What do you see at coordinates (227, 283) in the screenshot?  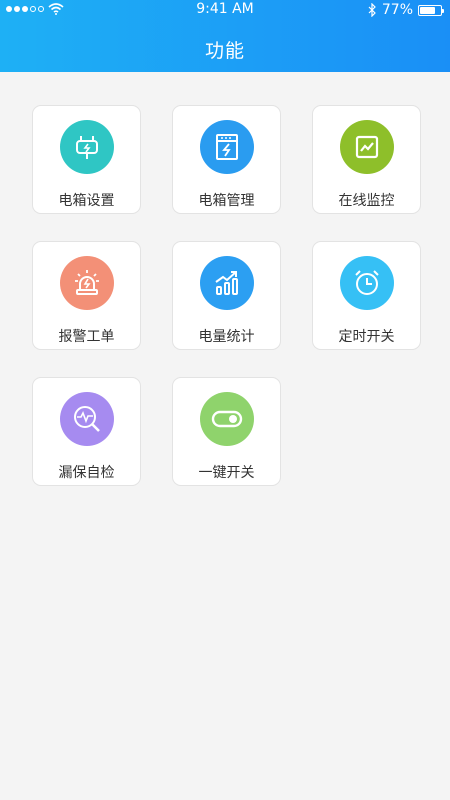 I see `bar-chart-icon` at bounding box center [227, 283].